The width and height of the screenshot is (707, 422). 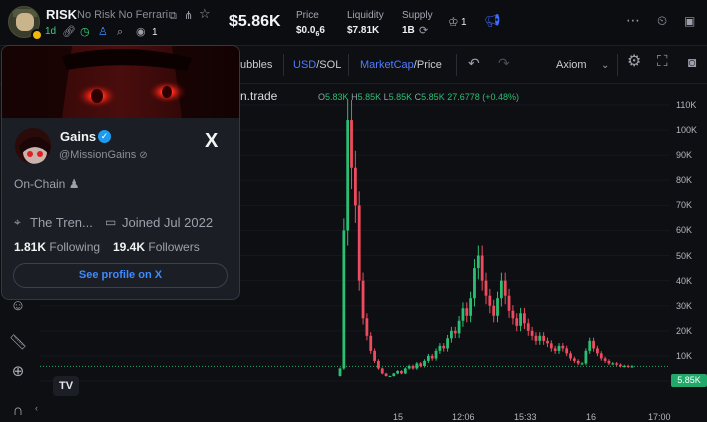 What do you see at coordinates (155, 32) in the screenshot?
I see `watchers-count: 1` at bounding box center [155, 32].